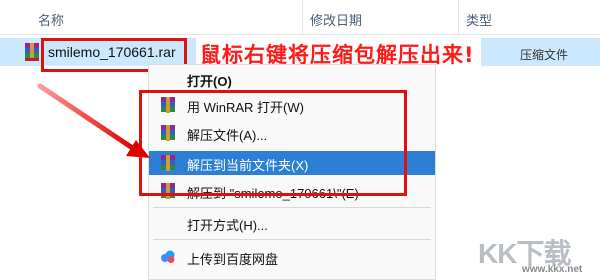  What do you see at coordinates (87, 117) in the screenshot?
I see `arrow-shaft` at bounding box center [87, 117].